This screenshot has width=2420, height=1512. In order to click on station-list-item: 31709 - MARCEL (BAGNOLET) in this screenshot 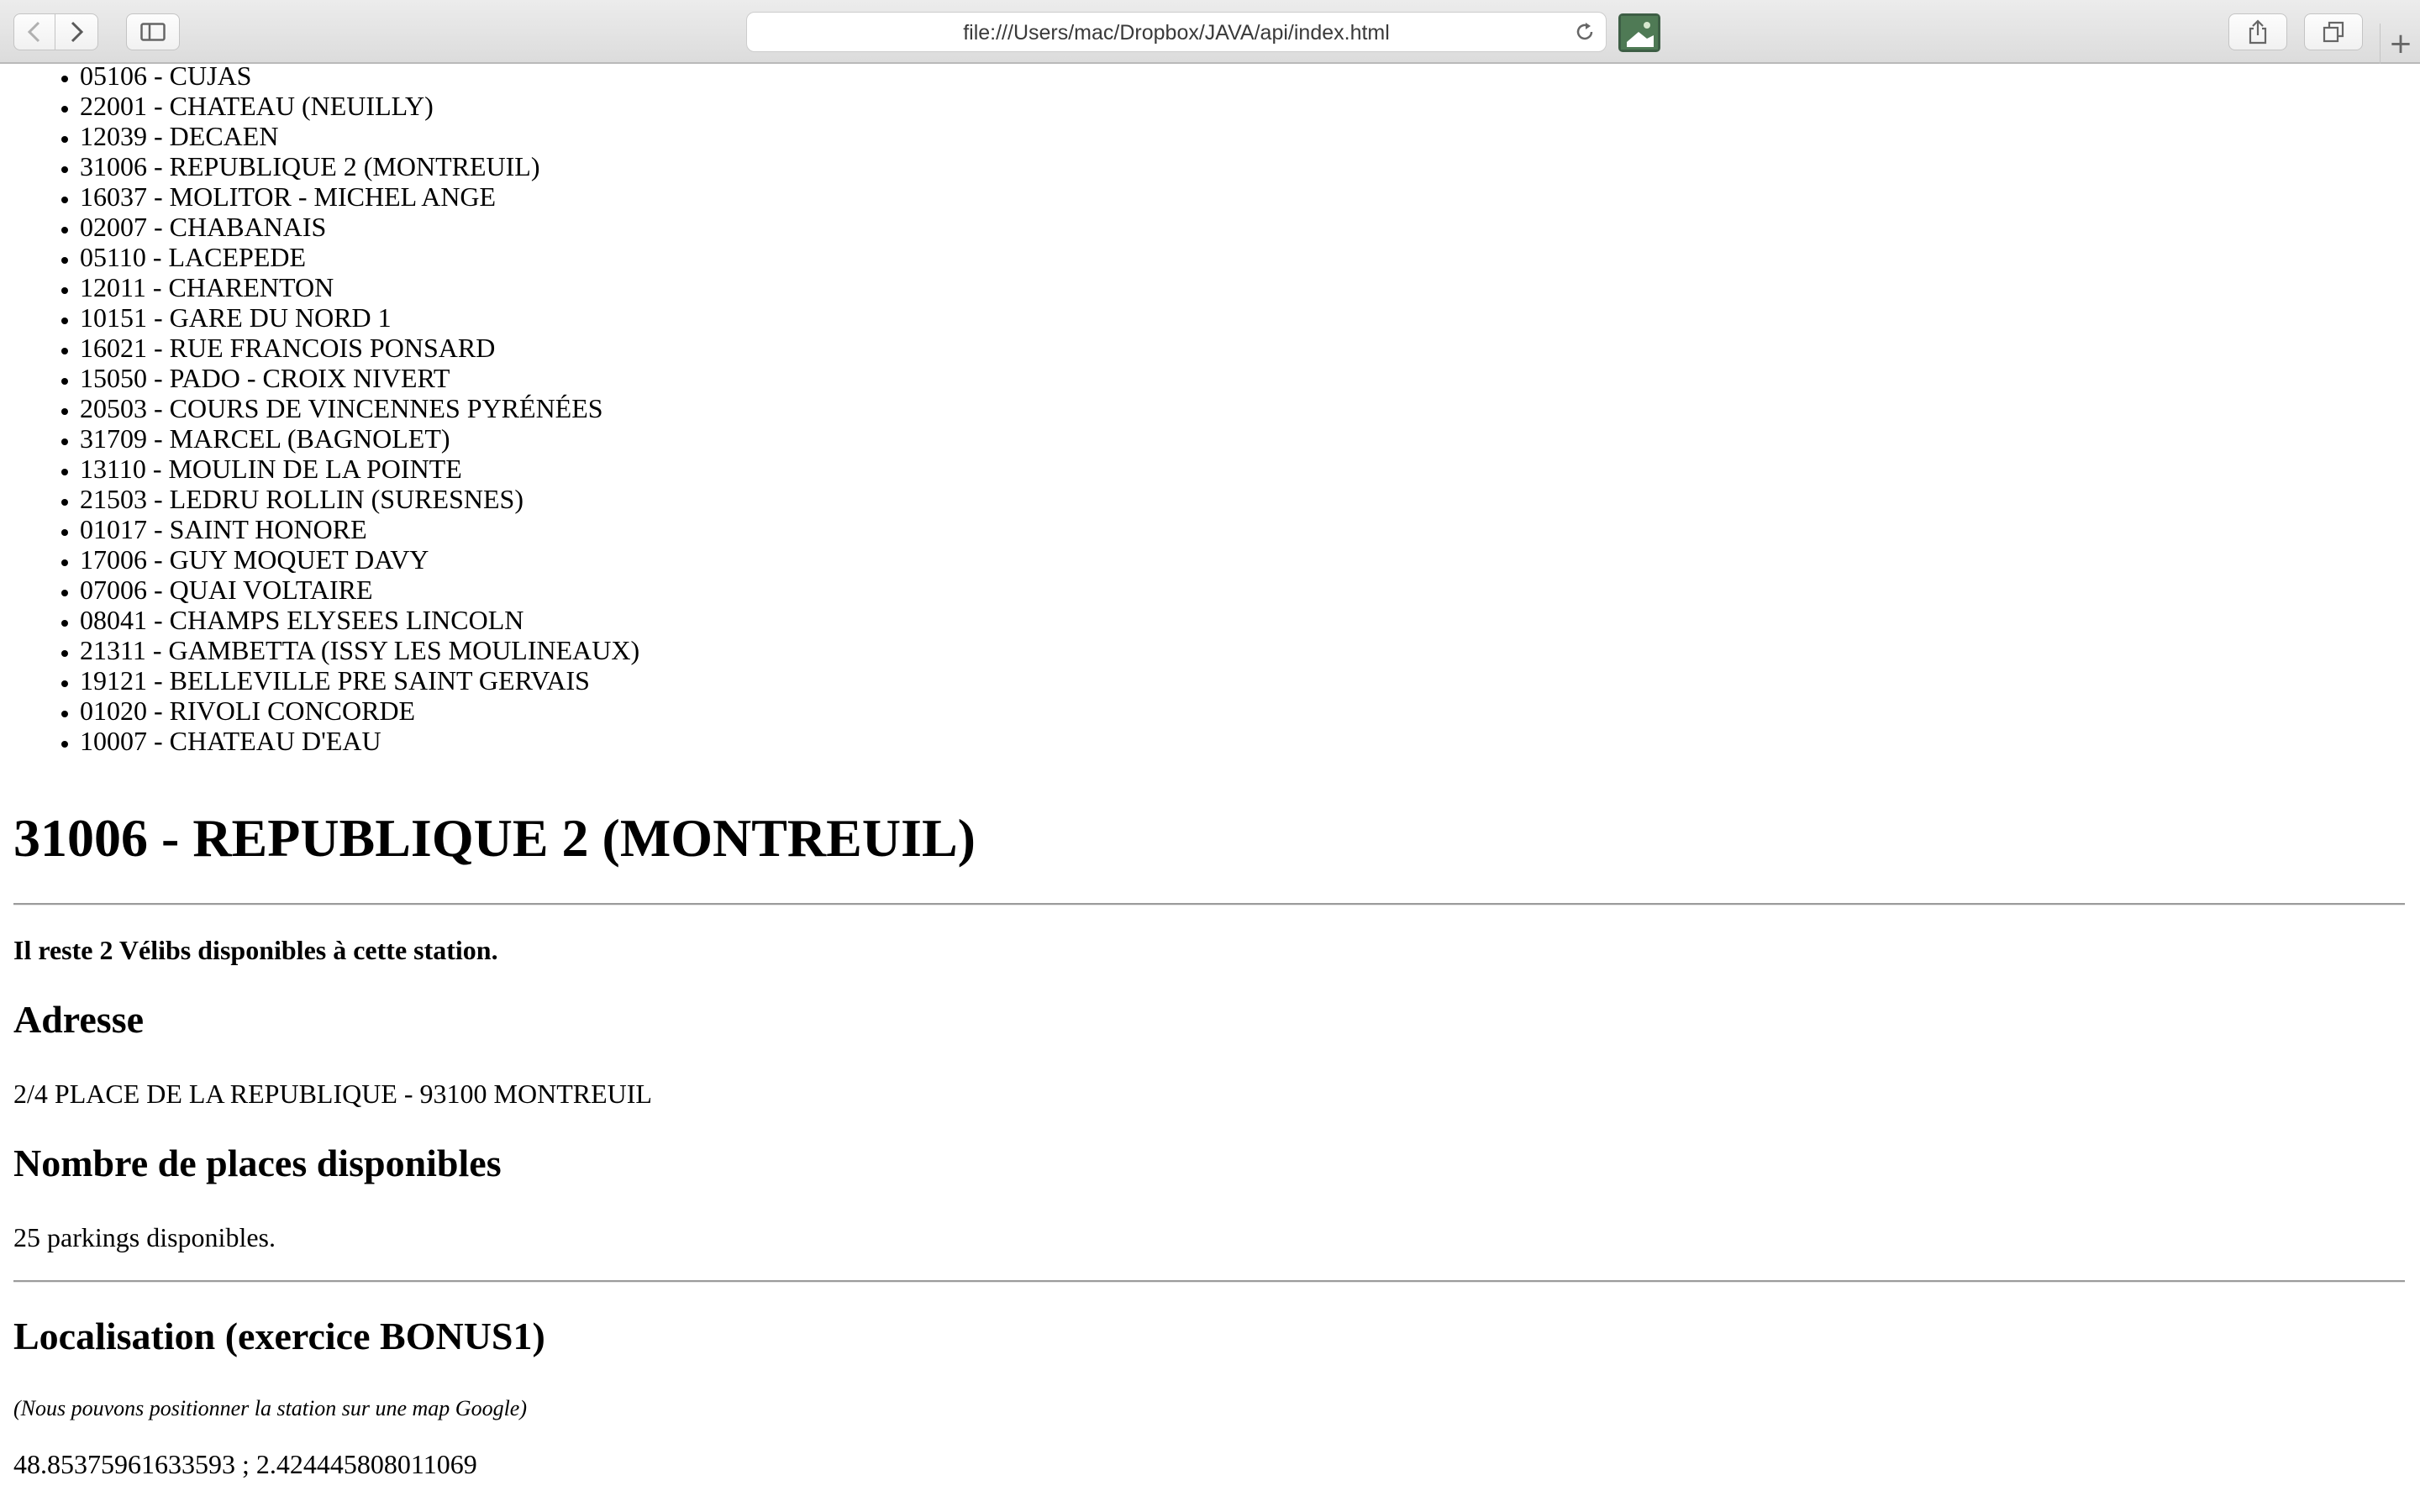, I will do `click(359, 438)`.